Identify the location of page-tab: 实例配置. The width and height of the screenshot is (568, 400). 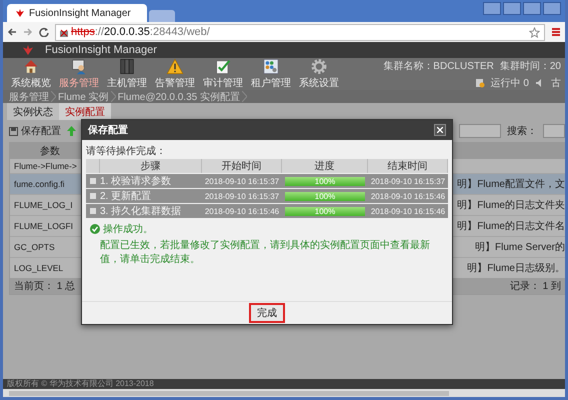
(85, 111).